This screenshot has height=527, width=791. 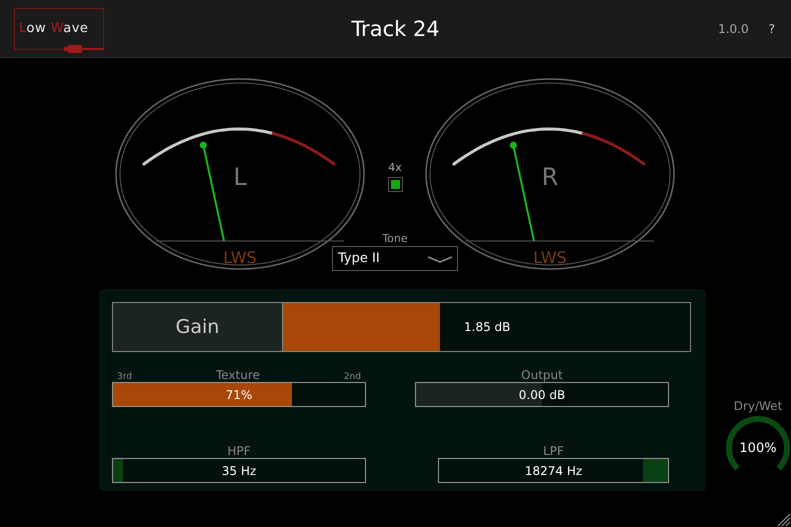 What do you see at coordinates (239, 394) in the screenshot?
I see `texture-slider: 71%` at bounding box center [239, 394].